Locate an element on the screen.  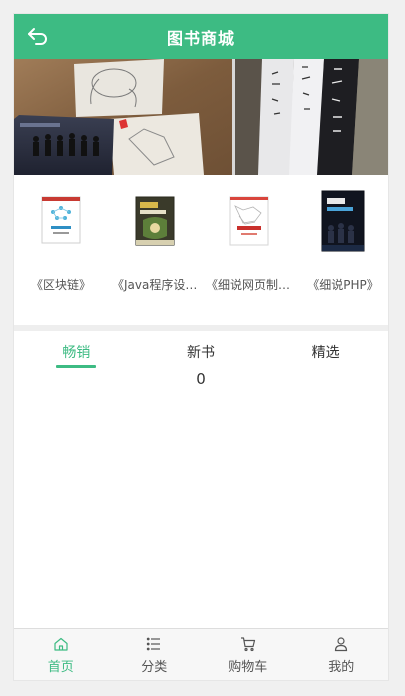
book-item-java: 《Java程序设计》 is located at coordinates (155, 252).